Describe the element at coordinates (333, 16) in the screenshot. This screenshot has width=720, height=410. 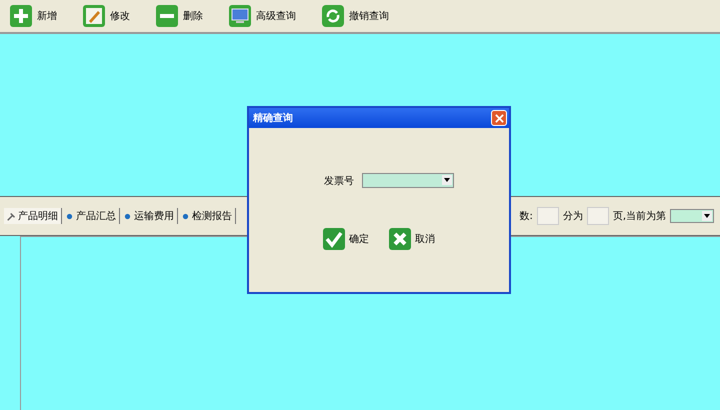
I see `refresh-icon` at that location.